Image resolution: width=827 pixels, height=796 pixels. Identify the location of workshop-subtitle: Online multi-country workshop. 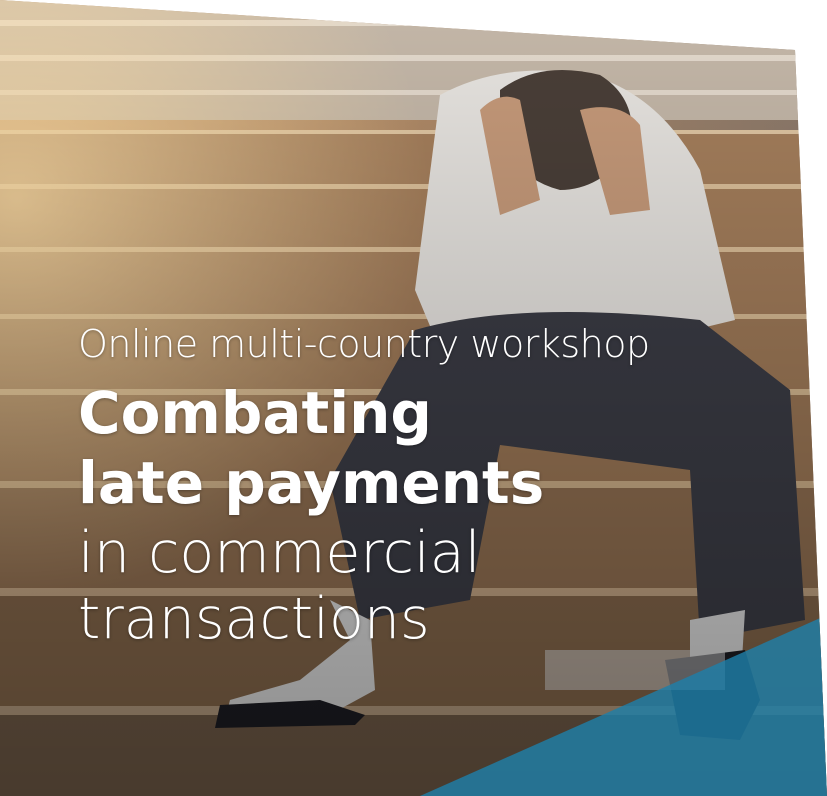
(364, 344).